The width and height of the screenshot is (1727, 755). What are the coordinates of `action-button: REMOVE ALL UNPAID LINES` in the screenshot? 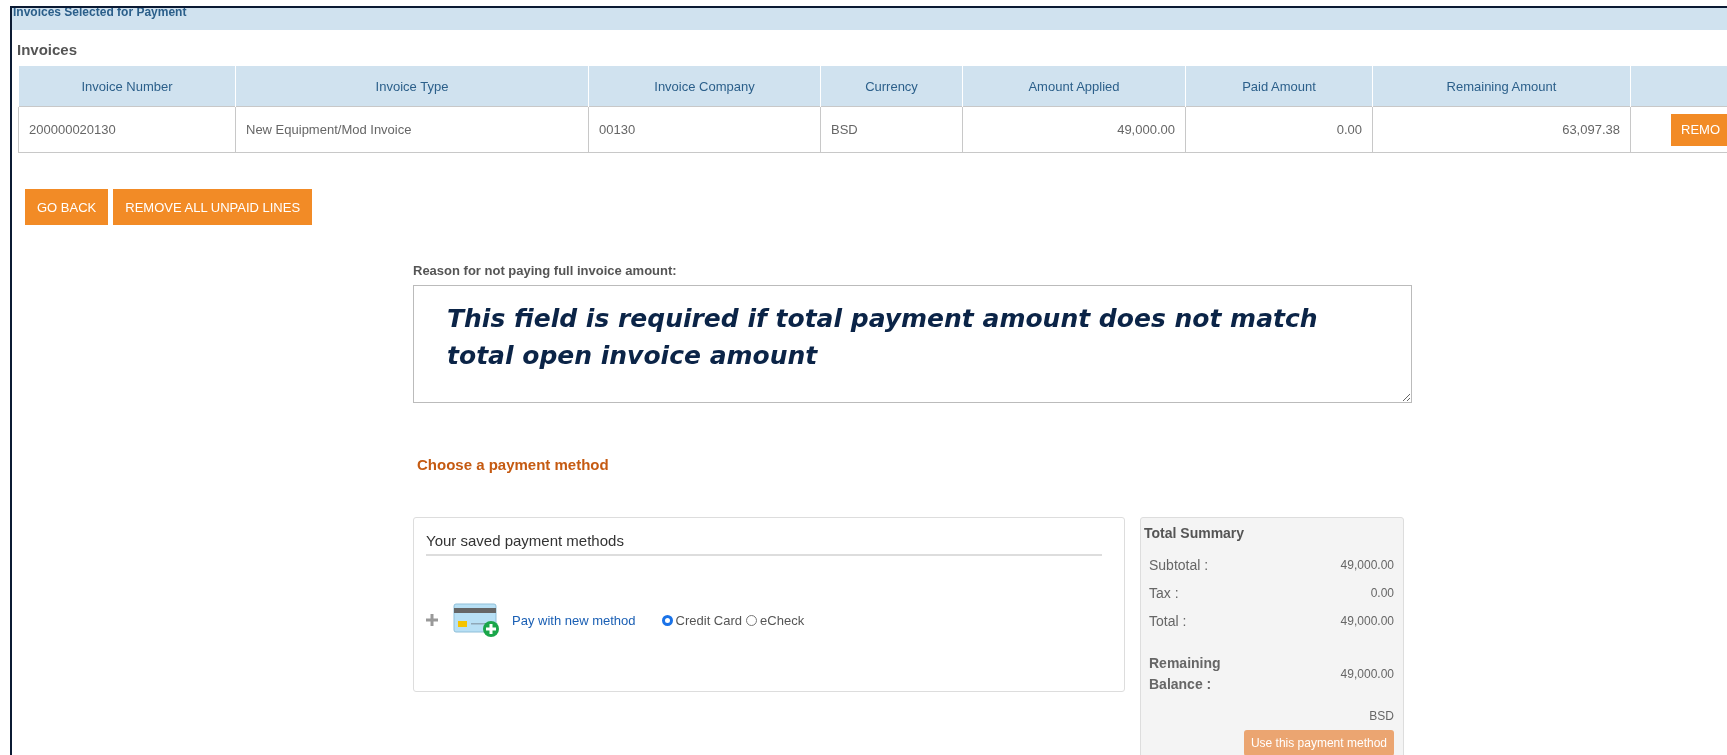 It's located at (213, 207).